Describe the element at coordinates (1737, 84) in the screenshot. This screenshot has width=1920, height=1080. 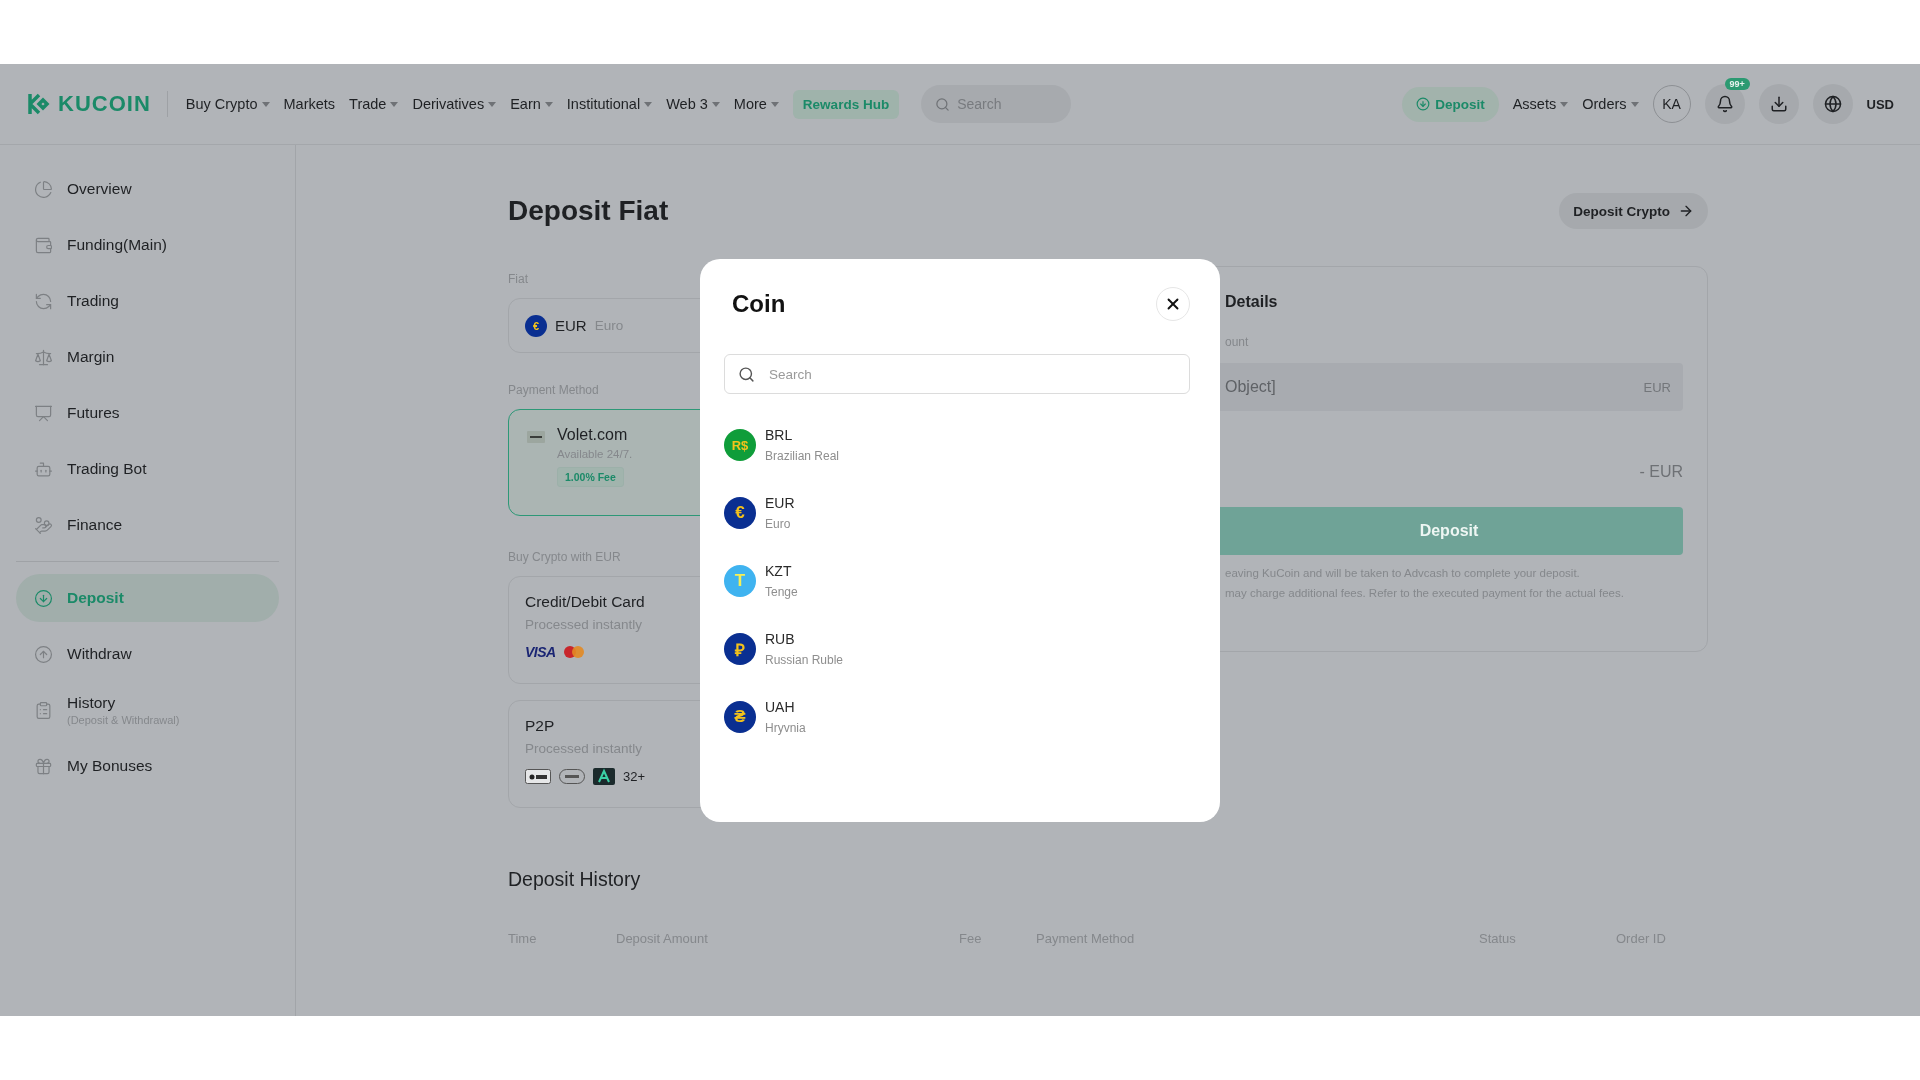
I see `notification-badge: 99+` at that location.